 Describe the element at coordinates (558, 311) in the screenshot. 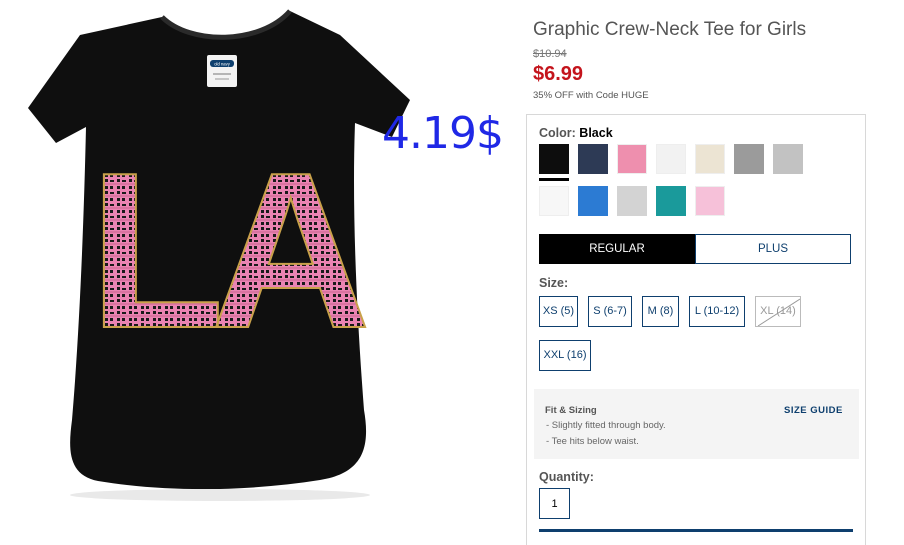

I see `size-button-xs: XS (5)` at that location.